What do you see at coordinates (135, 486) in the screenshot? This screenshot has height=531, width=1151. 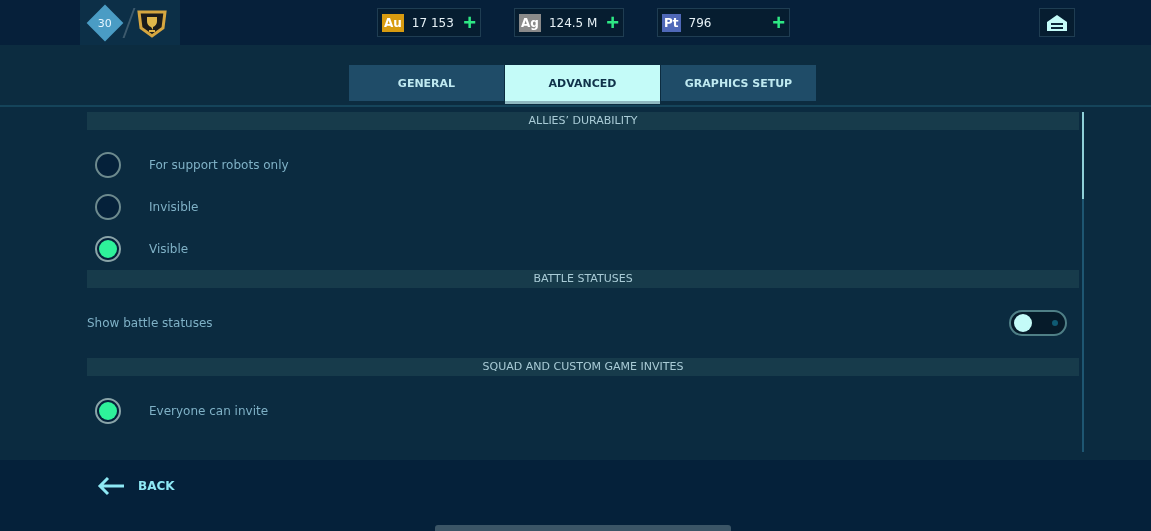 I see `back-button: BACK` at bounding box center [135, 486].